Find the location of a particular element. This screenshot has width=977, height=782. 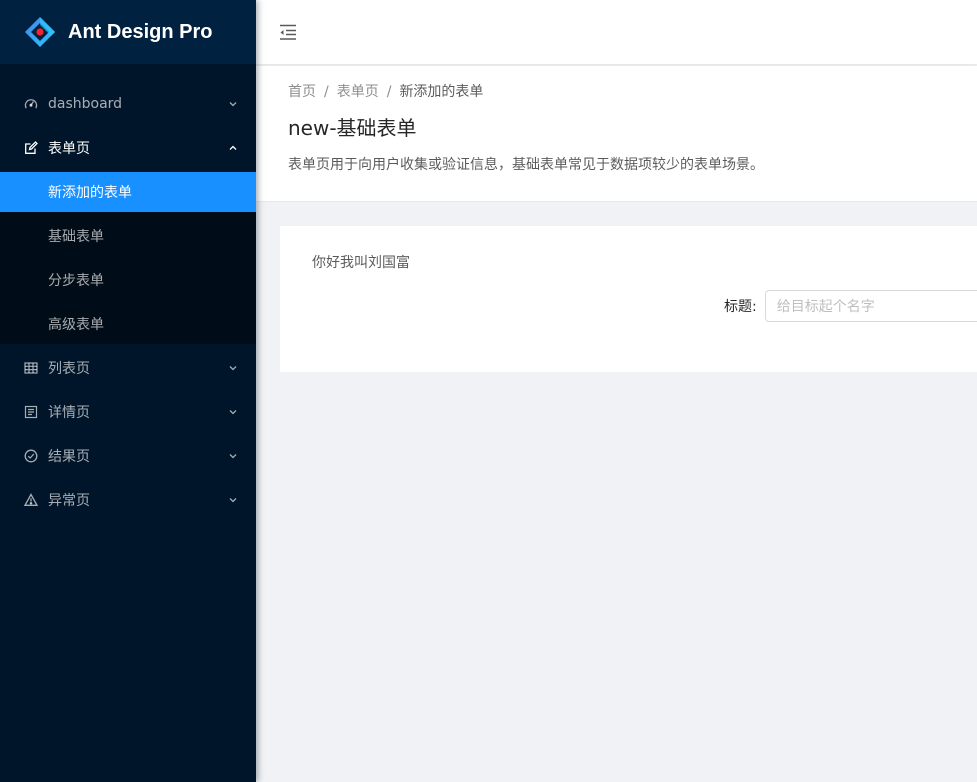

form-item-title: 标题: is located at coordinates (850, 306).